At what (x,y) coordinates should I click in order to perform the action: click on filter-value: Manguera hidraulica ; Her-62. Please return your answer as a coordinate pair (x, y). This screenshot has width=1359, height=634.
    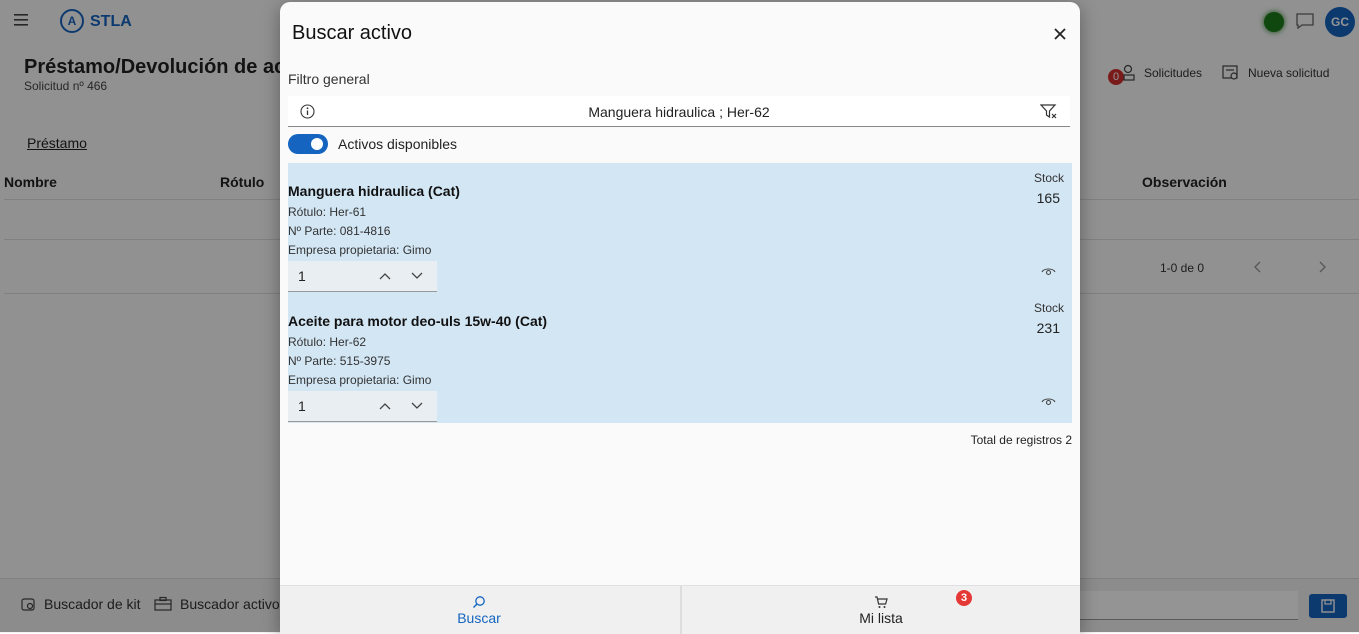
    Looking at the image, I should click on (679, 112).